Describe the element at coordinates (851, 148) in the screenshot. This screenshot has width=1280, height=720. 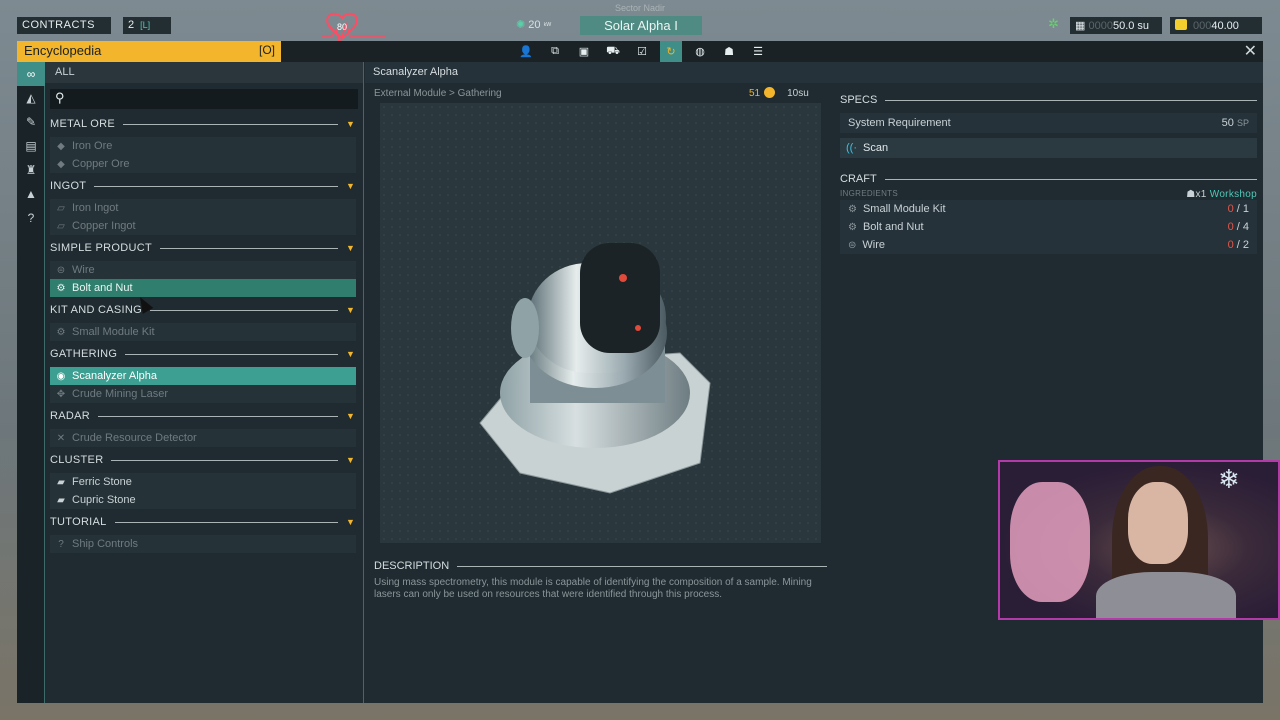
I see `wifi-icon: ((·` at that location.